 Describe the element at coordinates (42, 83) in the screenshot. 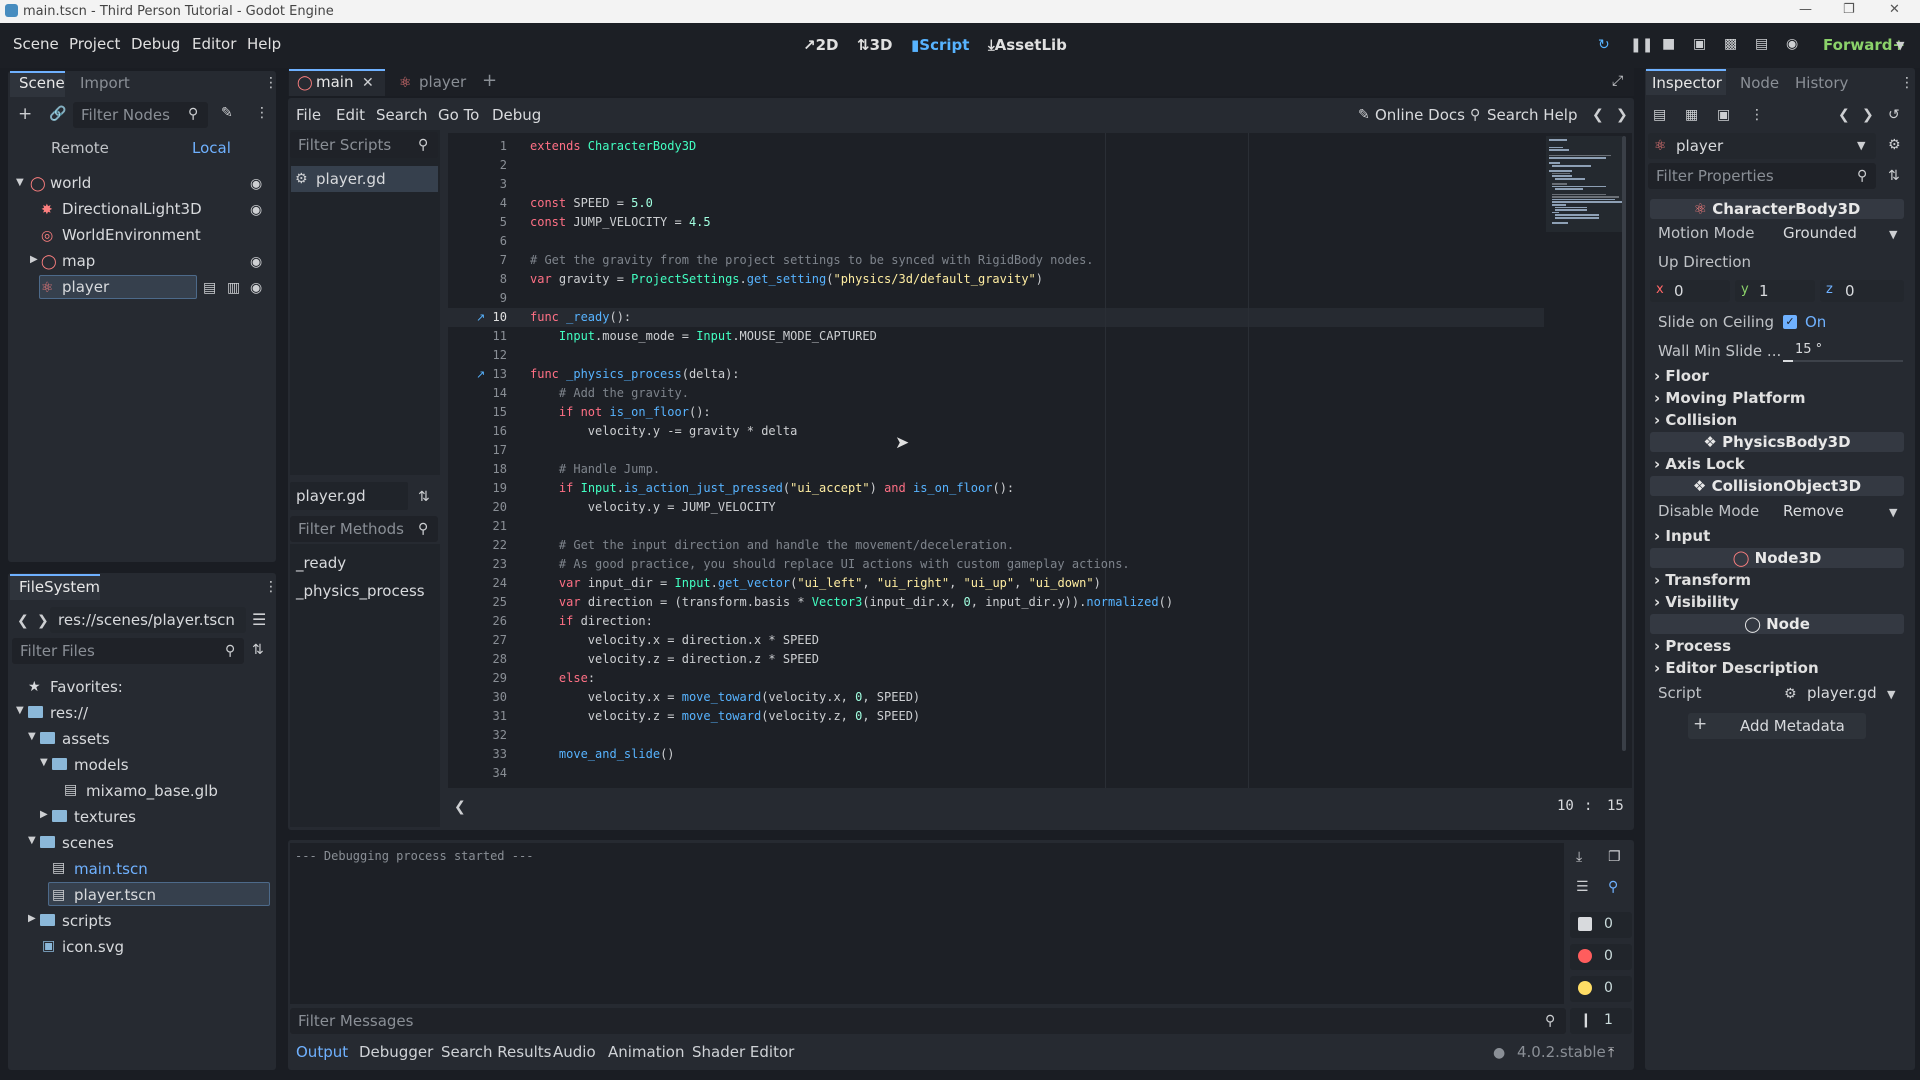

I see `tab-scene: Scene` at that location.